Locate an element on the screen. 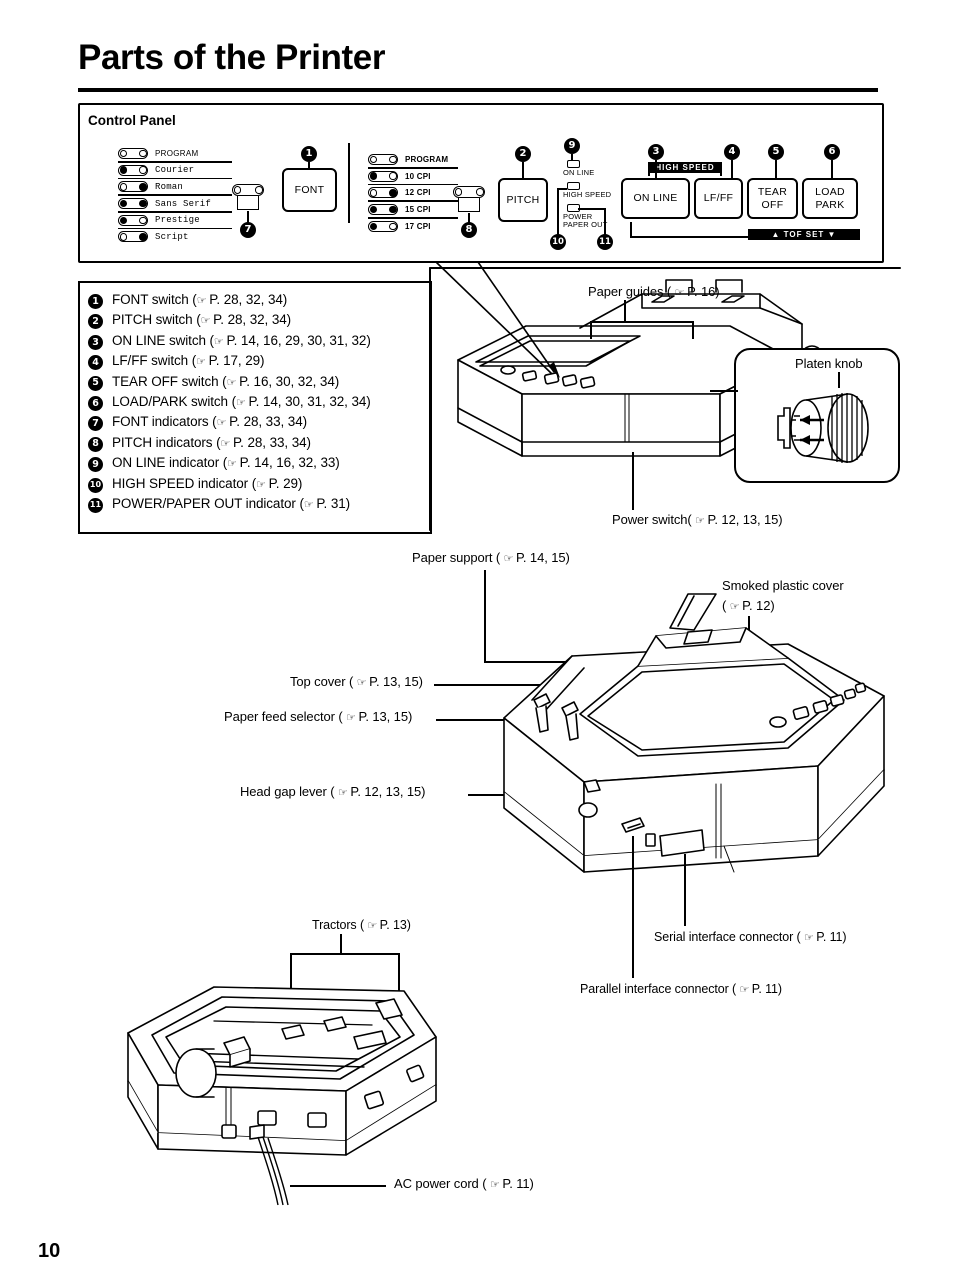  smoked-cover-label-line1: Smoked plastic cover is located at coordinates (783, 585).